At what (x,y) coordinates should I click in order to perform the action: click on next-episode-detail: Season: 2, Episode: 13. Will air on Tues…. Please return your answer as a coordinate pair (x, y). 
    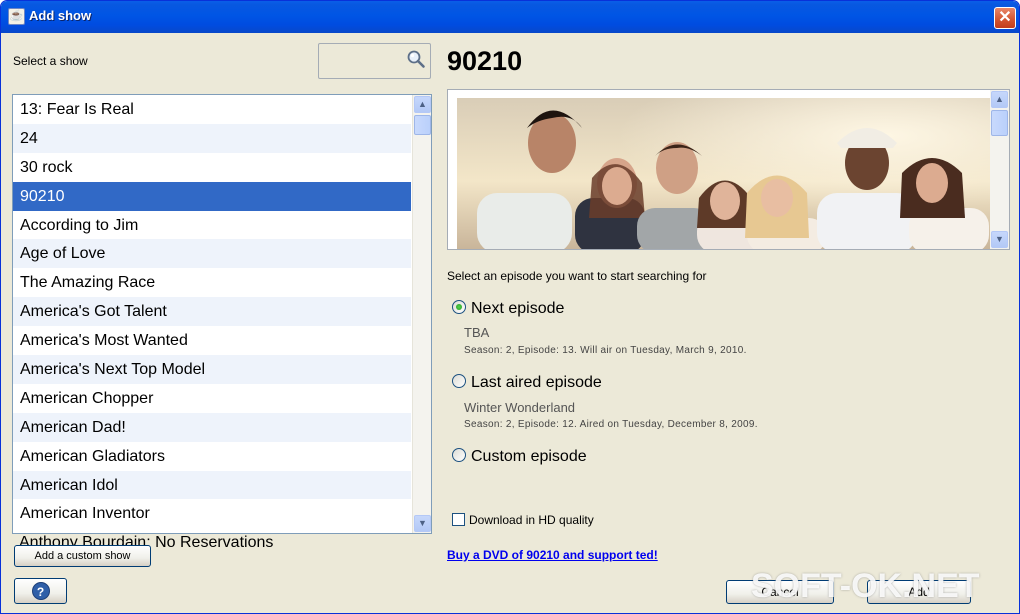
    Looking at the image, I should click on (605, 350).